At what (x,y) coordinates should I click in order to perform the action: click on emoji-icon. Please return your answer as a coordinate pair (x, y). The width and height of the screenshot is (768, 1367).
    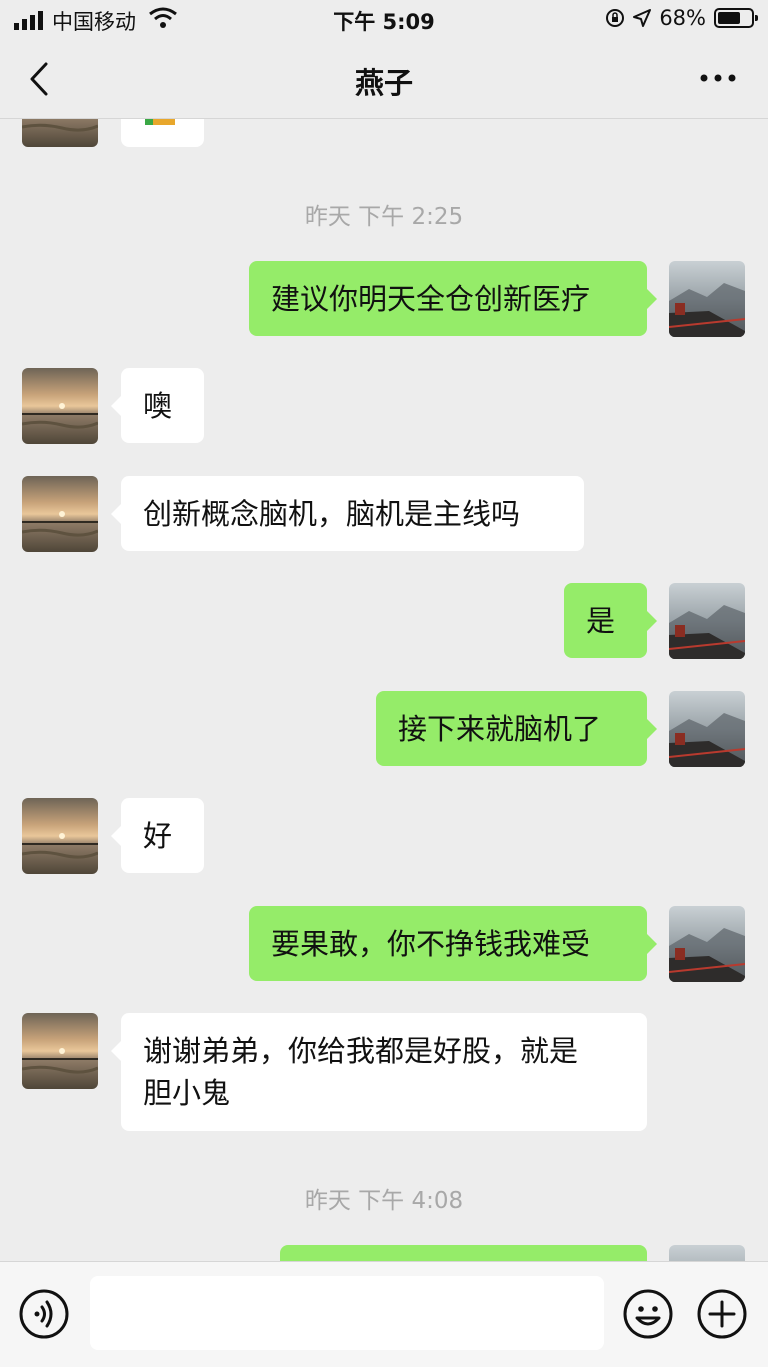
    Looking at the image, I should click on (648, 1314).